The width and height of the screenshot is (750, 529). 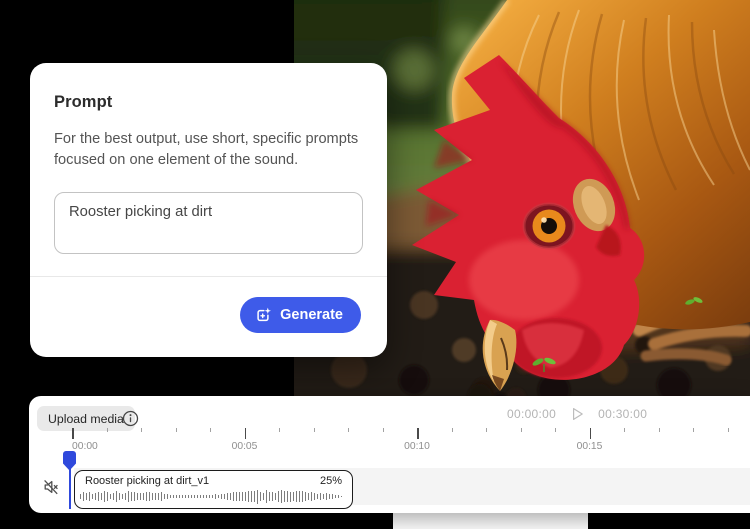 What do you see at coordinates (147, 481) in the screenshot?
I see `clip-title: Rooster picking at dirt_v1` at bounding box center [147, 481].